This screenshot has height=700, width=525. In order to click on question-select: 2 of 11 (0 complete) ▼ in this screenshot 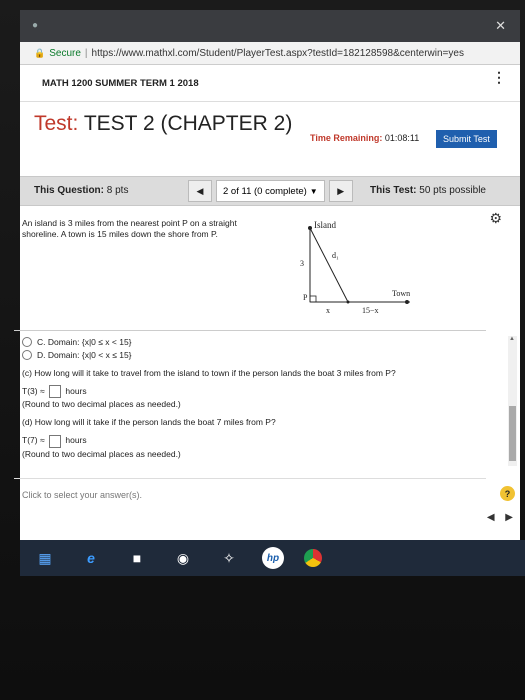, I will do `click(270, 191)`.